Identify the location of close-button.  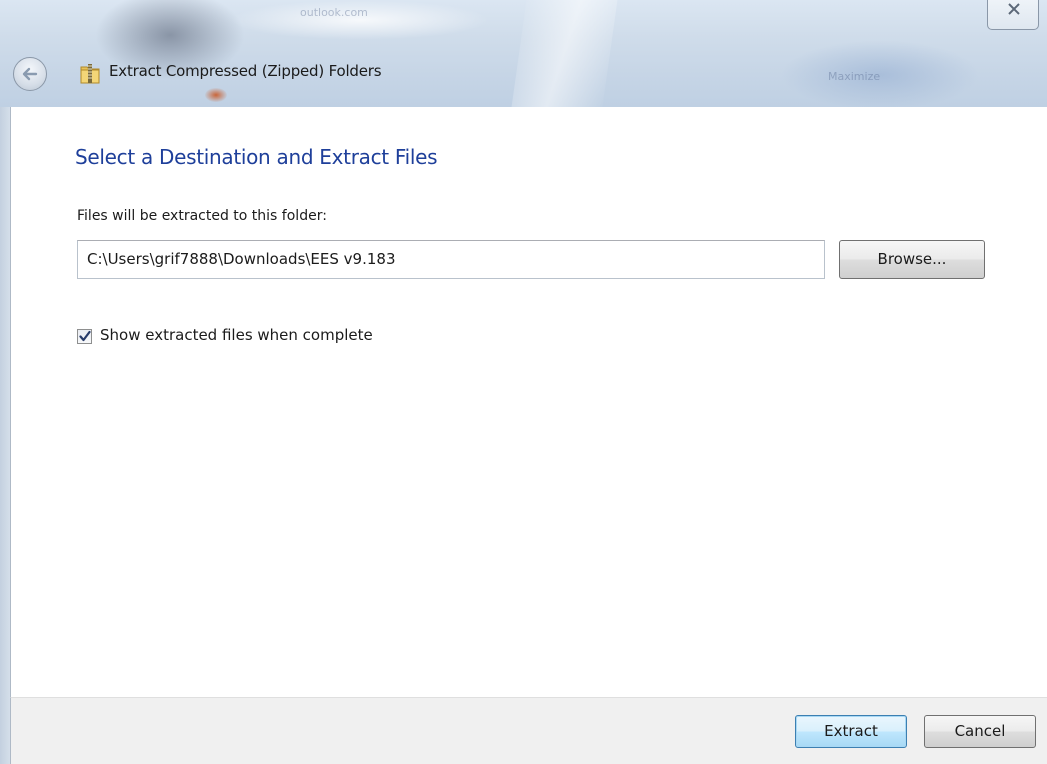
(1013, 15).